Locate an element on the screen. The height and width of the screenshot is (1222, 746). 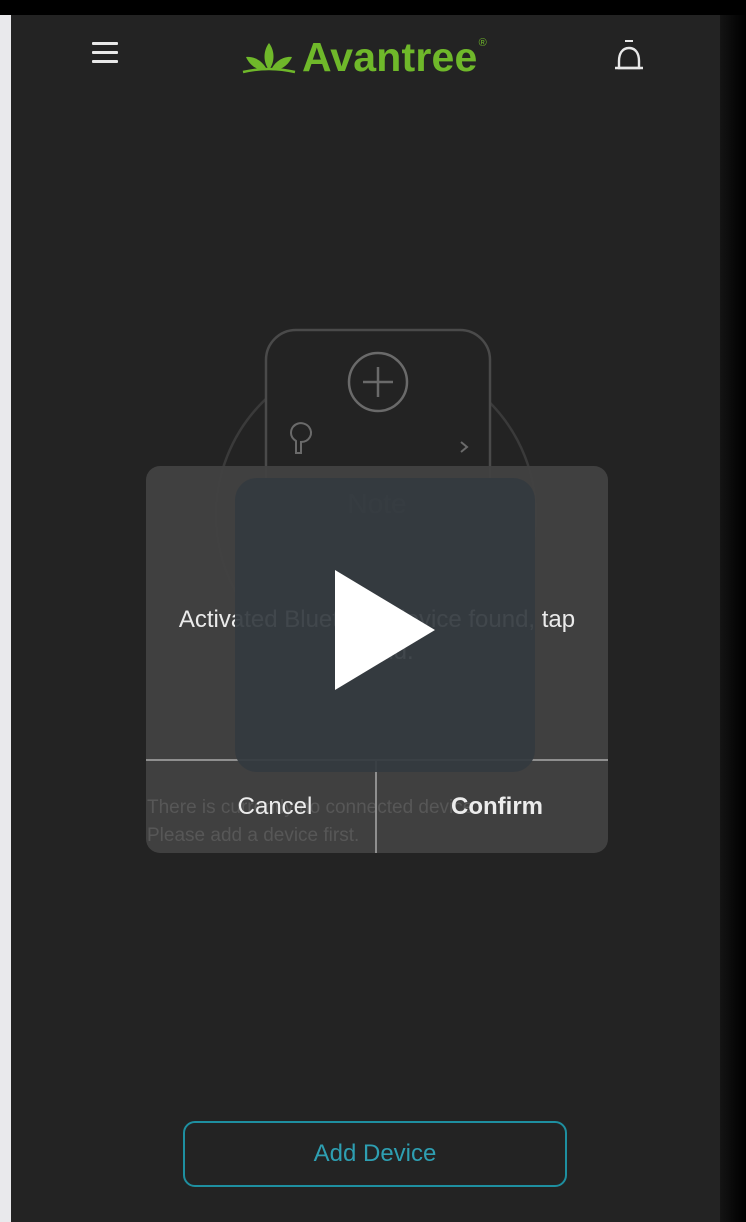
right-edge-shadow is located at coordinates (733, 618).